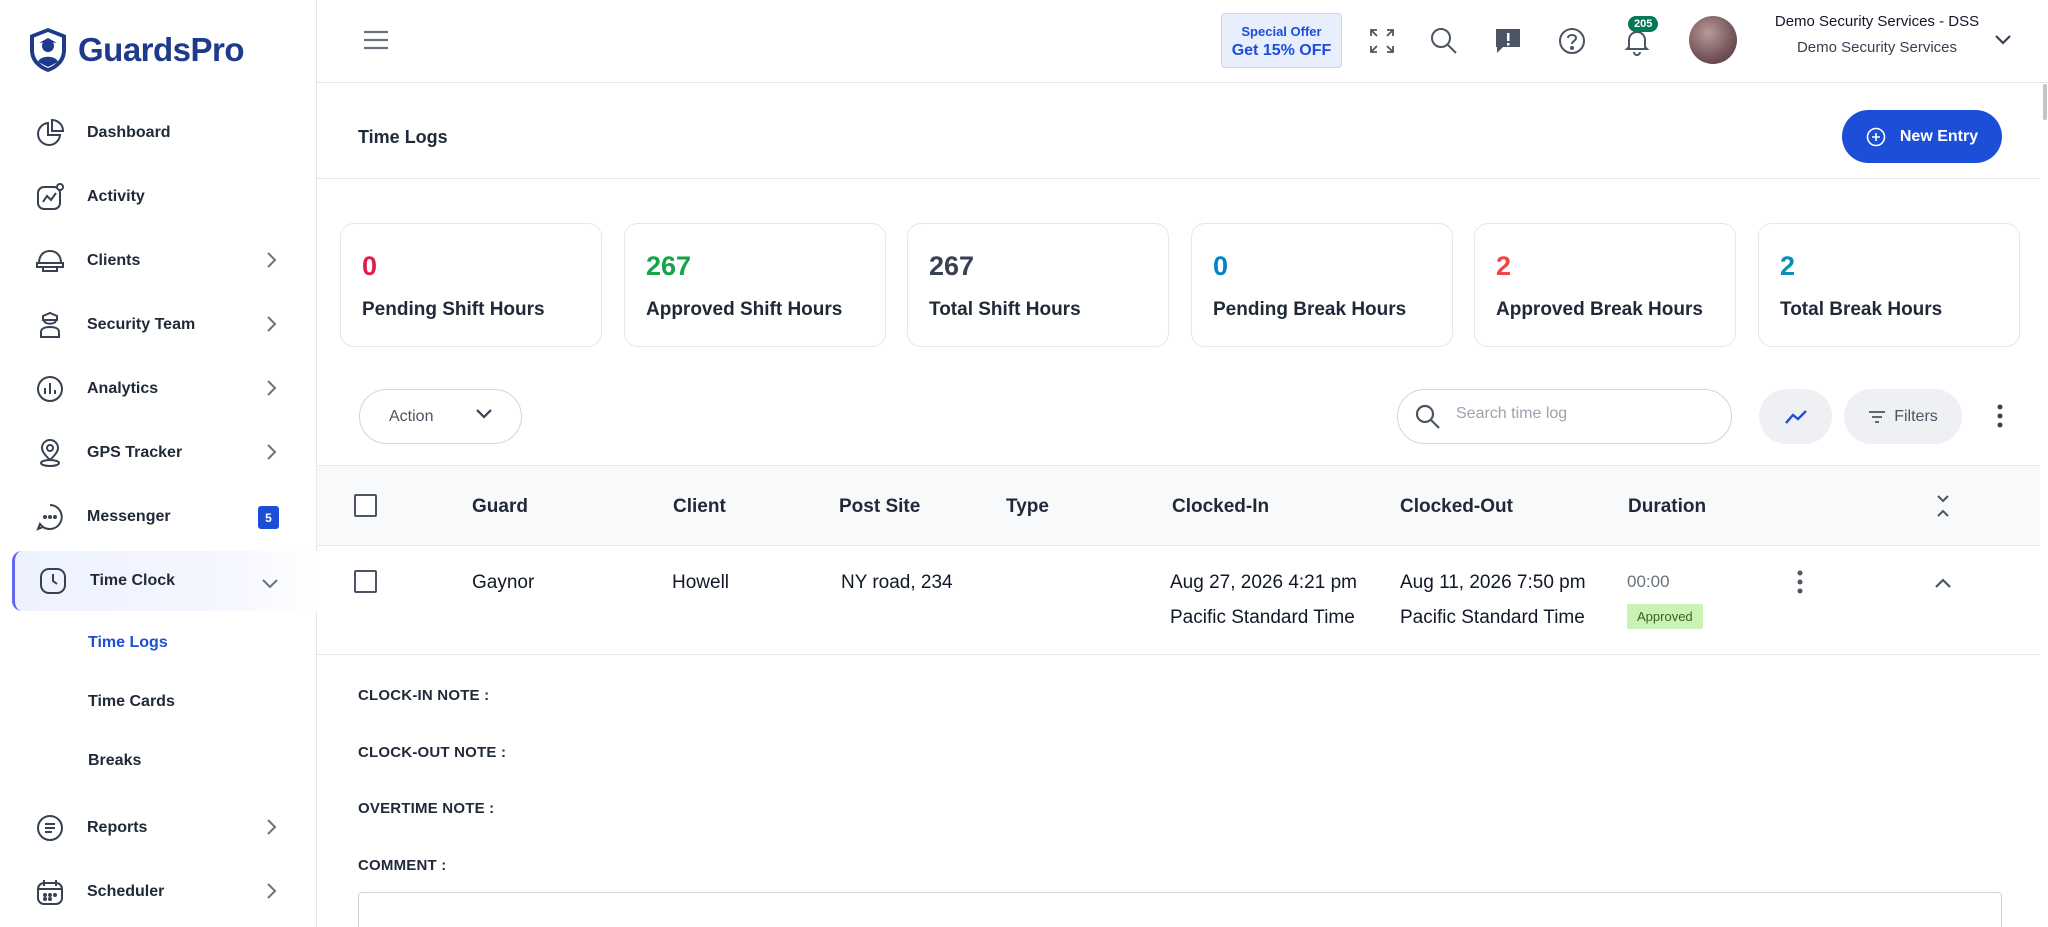 This screenshot has width=2048, height=927. I want to click on action-label: Action, so click(411, 416).